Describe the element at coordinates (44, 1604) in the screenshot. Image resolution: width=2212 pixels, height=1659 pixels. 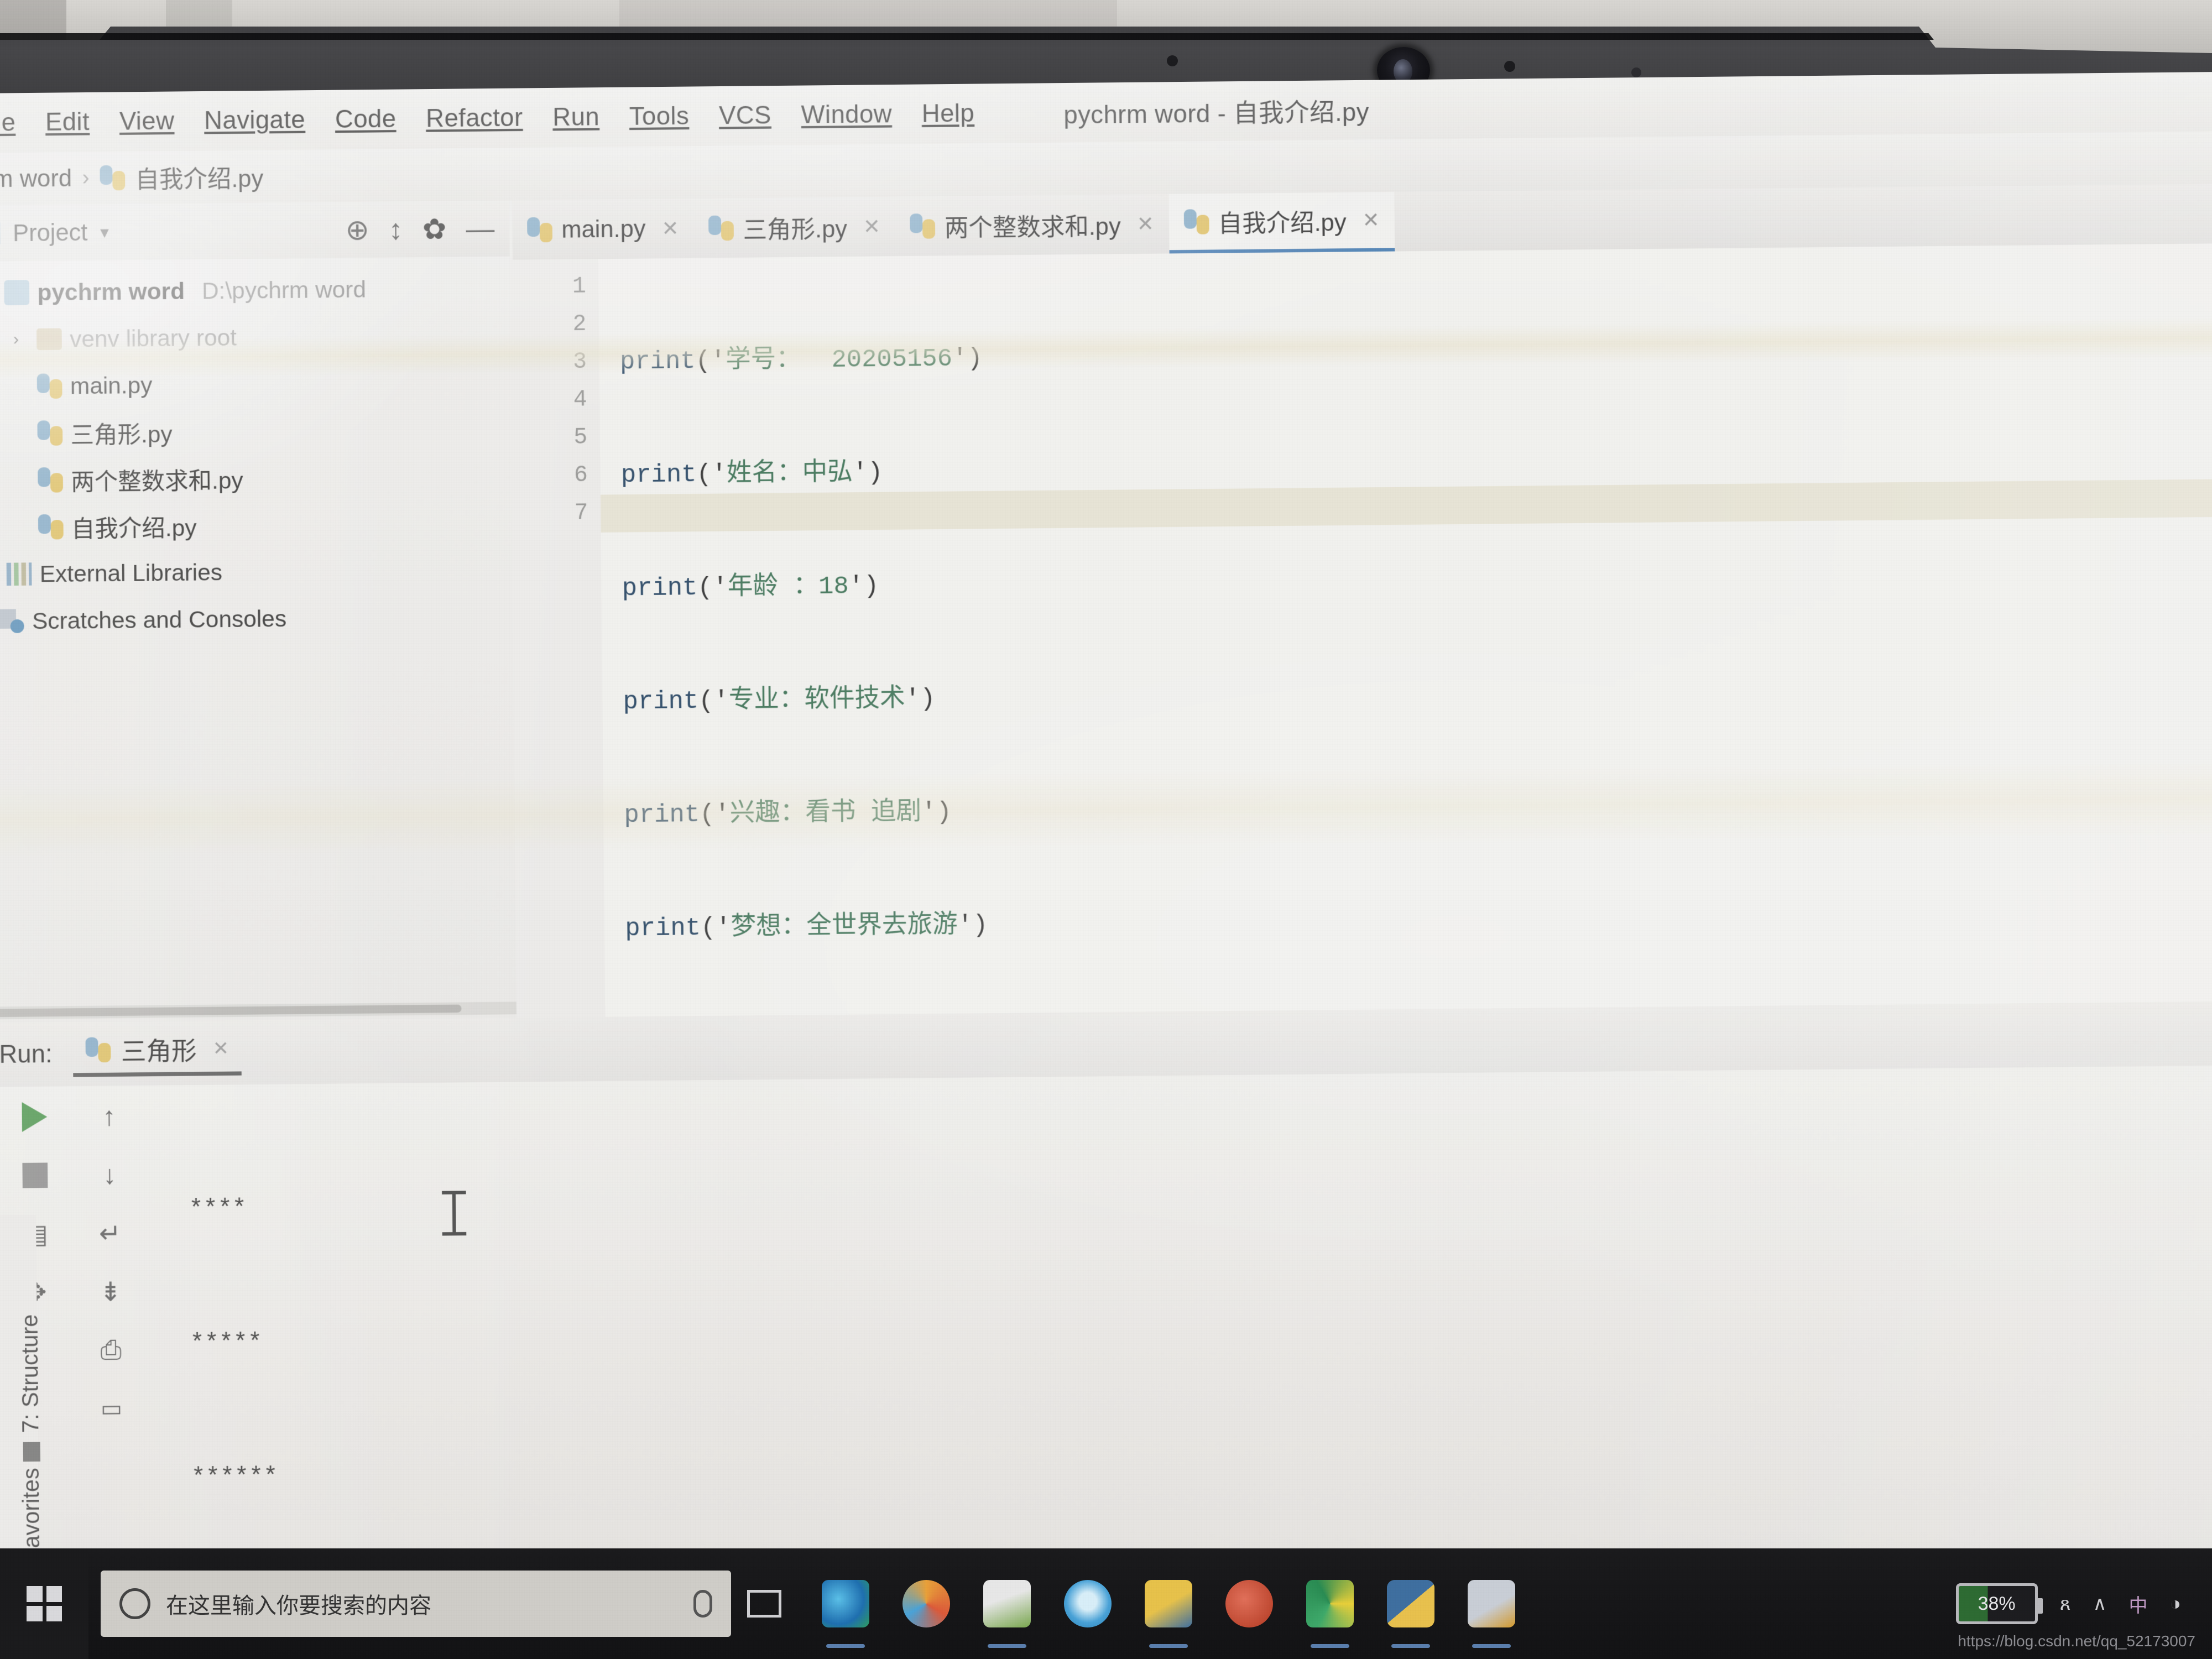
I see `windows-start-icon` at that location.